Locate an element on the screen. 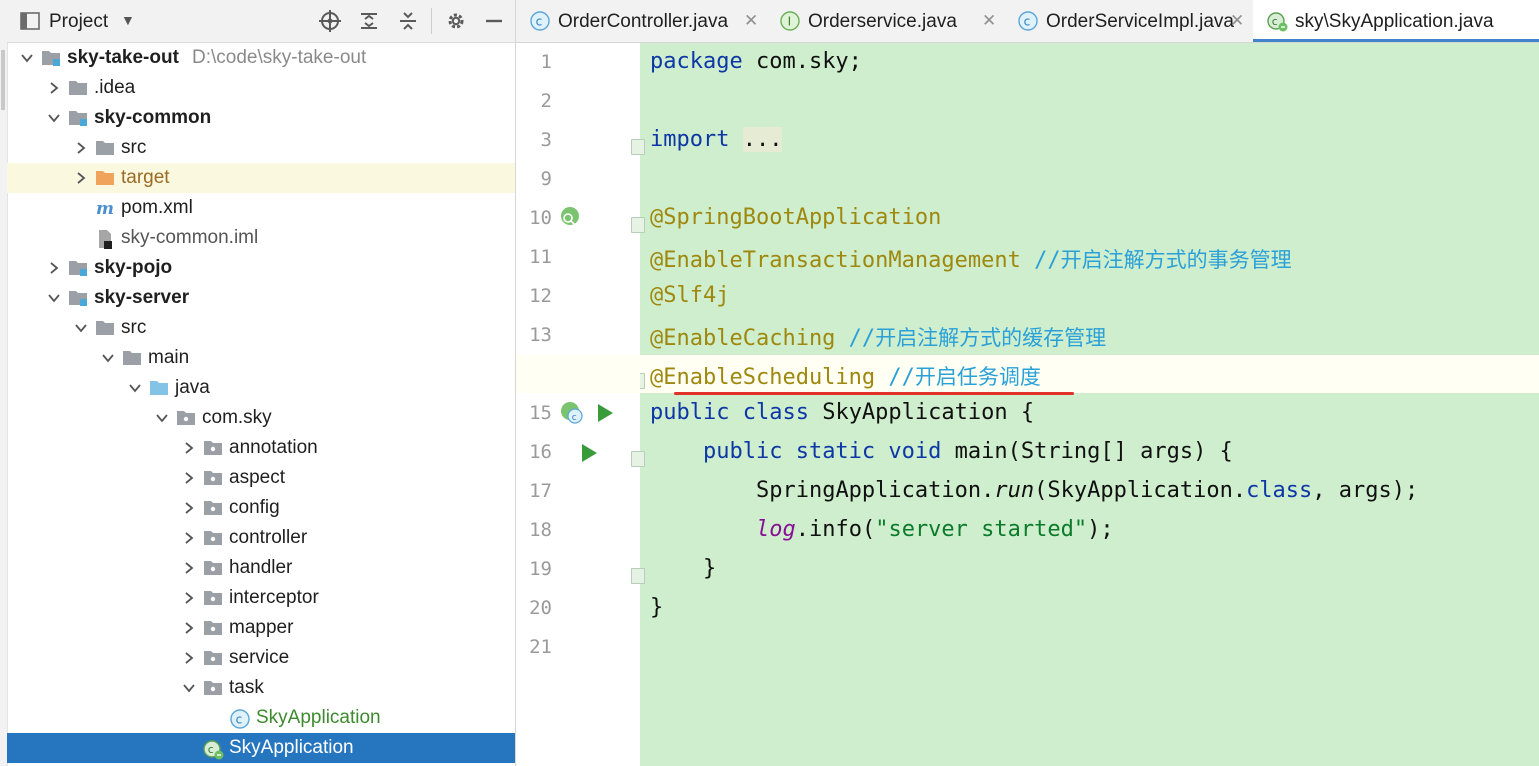  code-line: @Slf4j is located at coordinates (689, 295).